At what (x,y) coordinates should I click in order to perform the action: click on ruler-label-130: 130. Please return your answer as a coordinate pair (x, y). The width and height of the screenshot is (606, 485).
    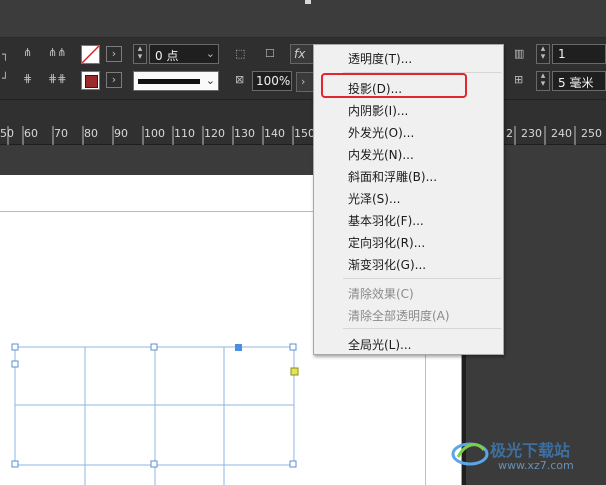
    Looking at the image, I should click on (244, 133).